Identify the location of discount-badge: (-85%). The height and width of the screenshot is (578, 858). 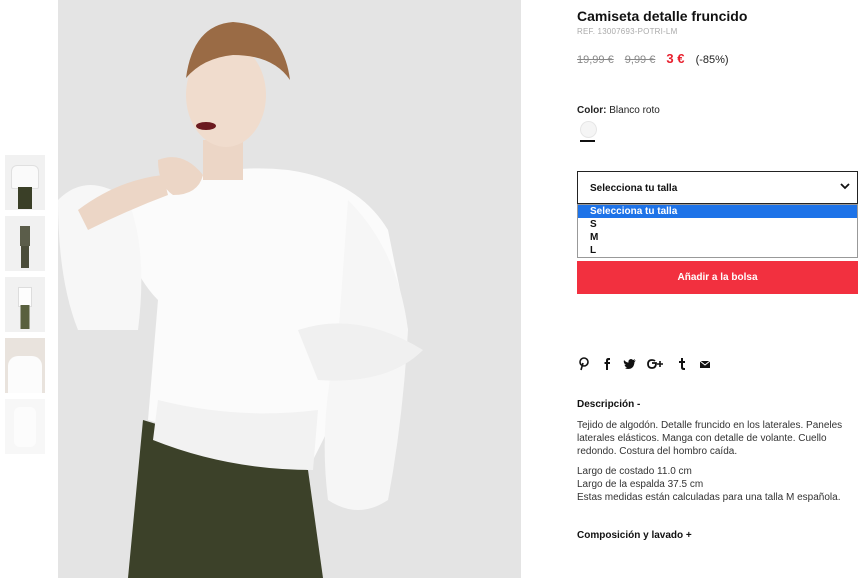
(712, 60).